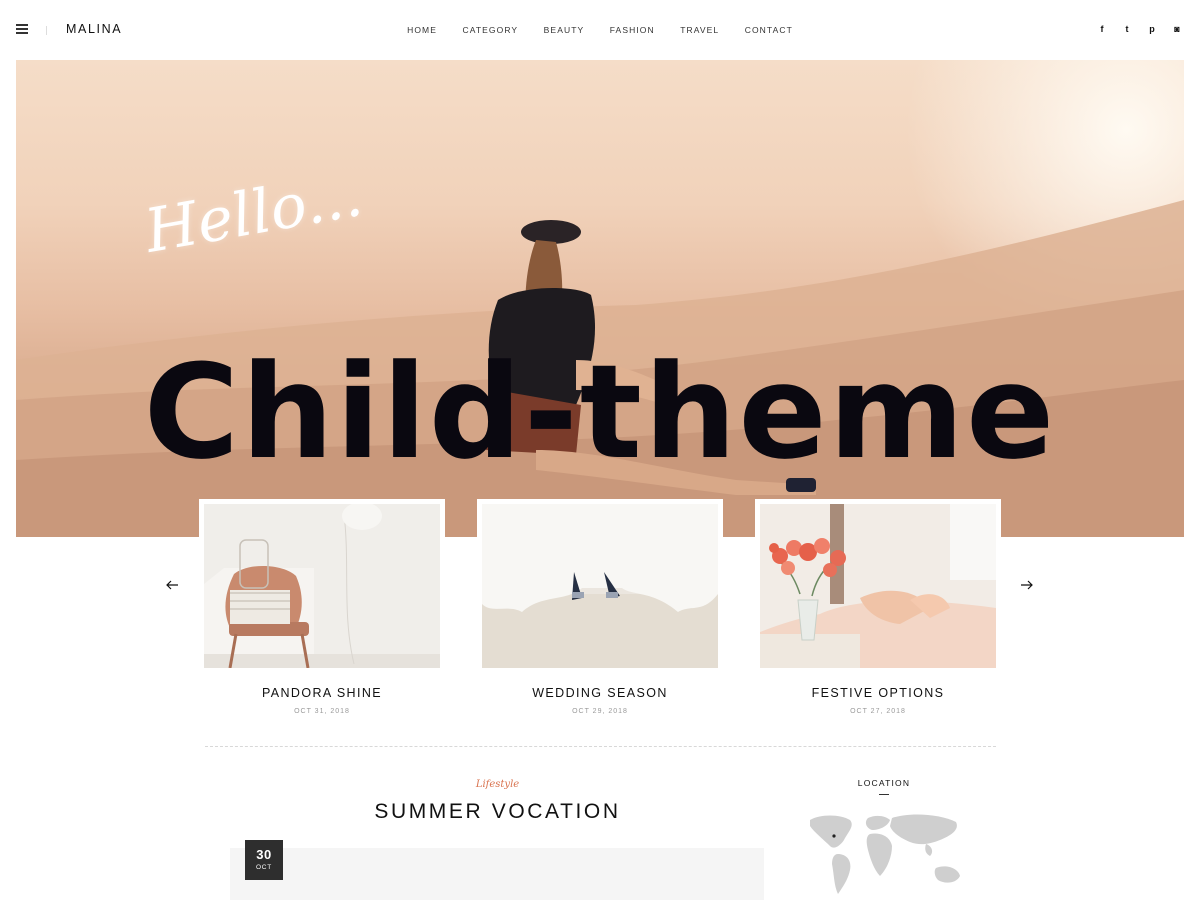  I want to click on carousel-card: FESTIVE OPTIONS OCT 27, 2018, so click(878, 607).